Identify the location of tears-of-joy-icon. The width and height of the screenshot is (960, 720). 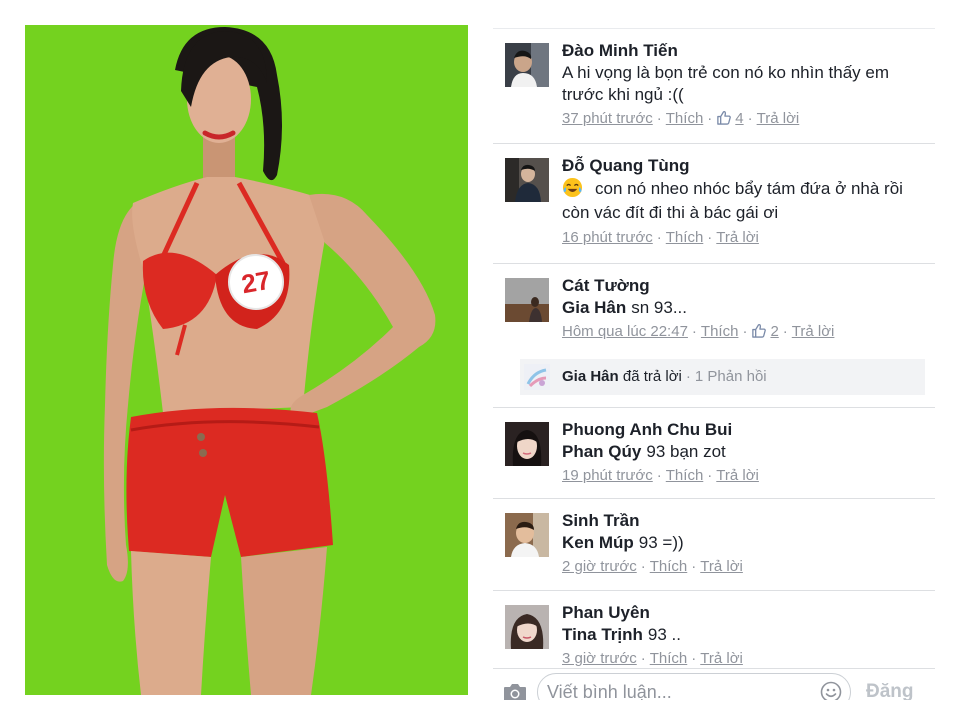
(572, 187).